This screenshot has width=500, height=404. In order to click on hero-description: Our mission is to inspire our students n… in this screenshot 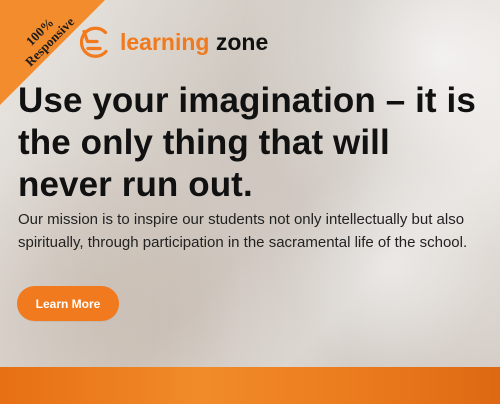, I will do `click(243, 231)`.